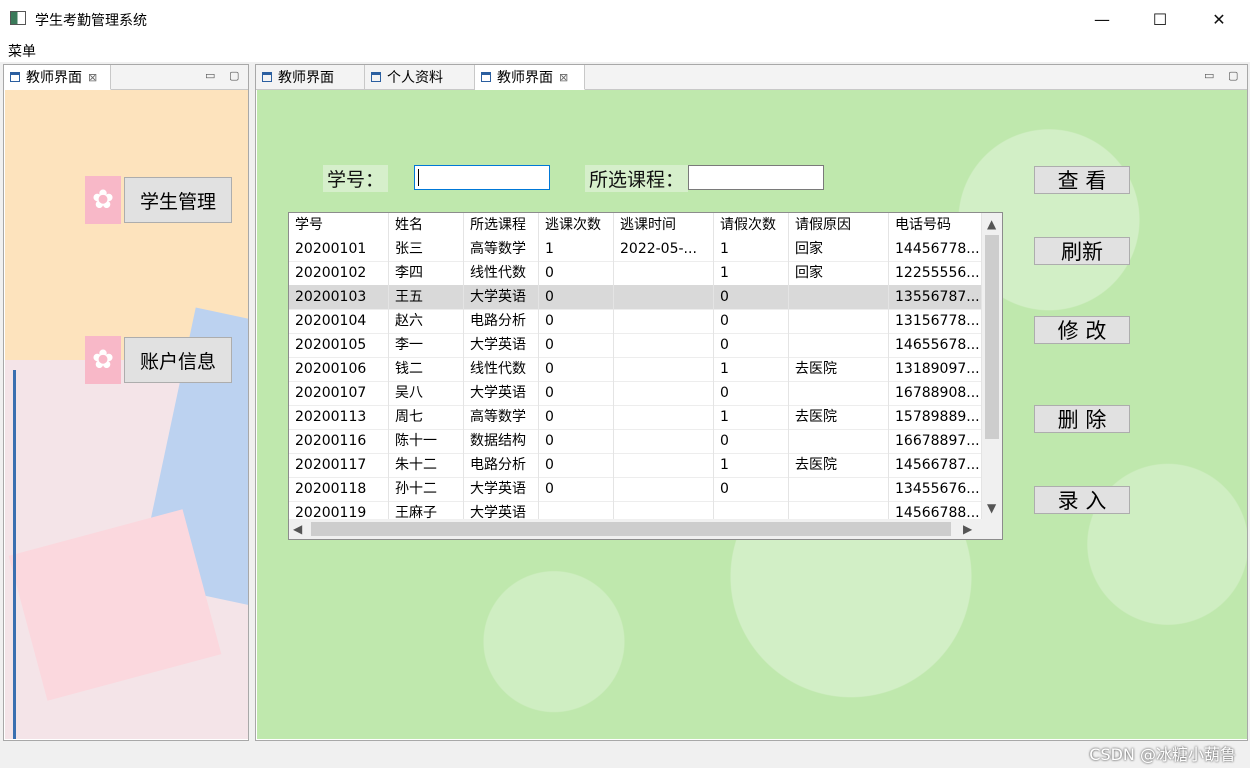 The height and width of the screenshot is (768, 1250). I want to click on title-bar: 学生考勤管理系统 — ☐ ✕, so click(625, 19).